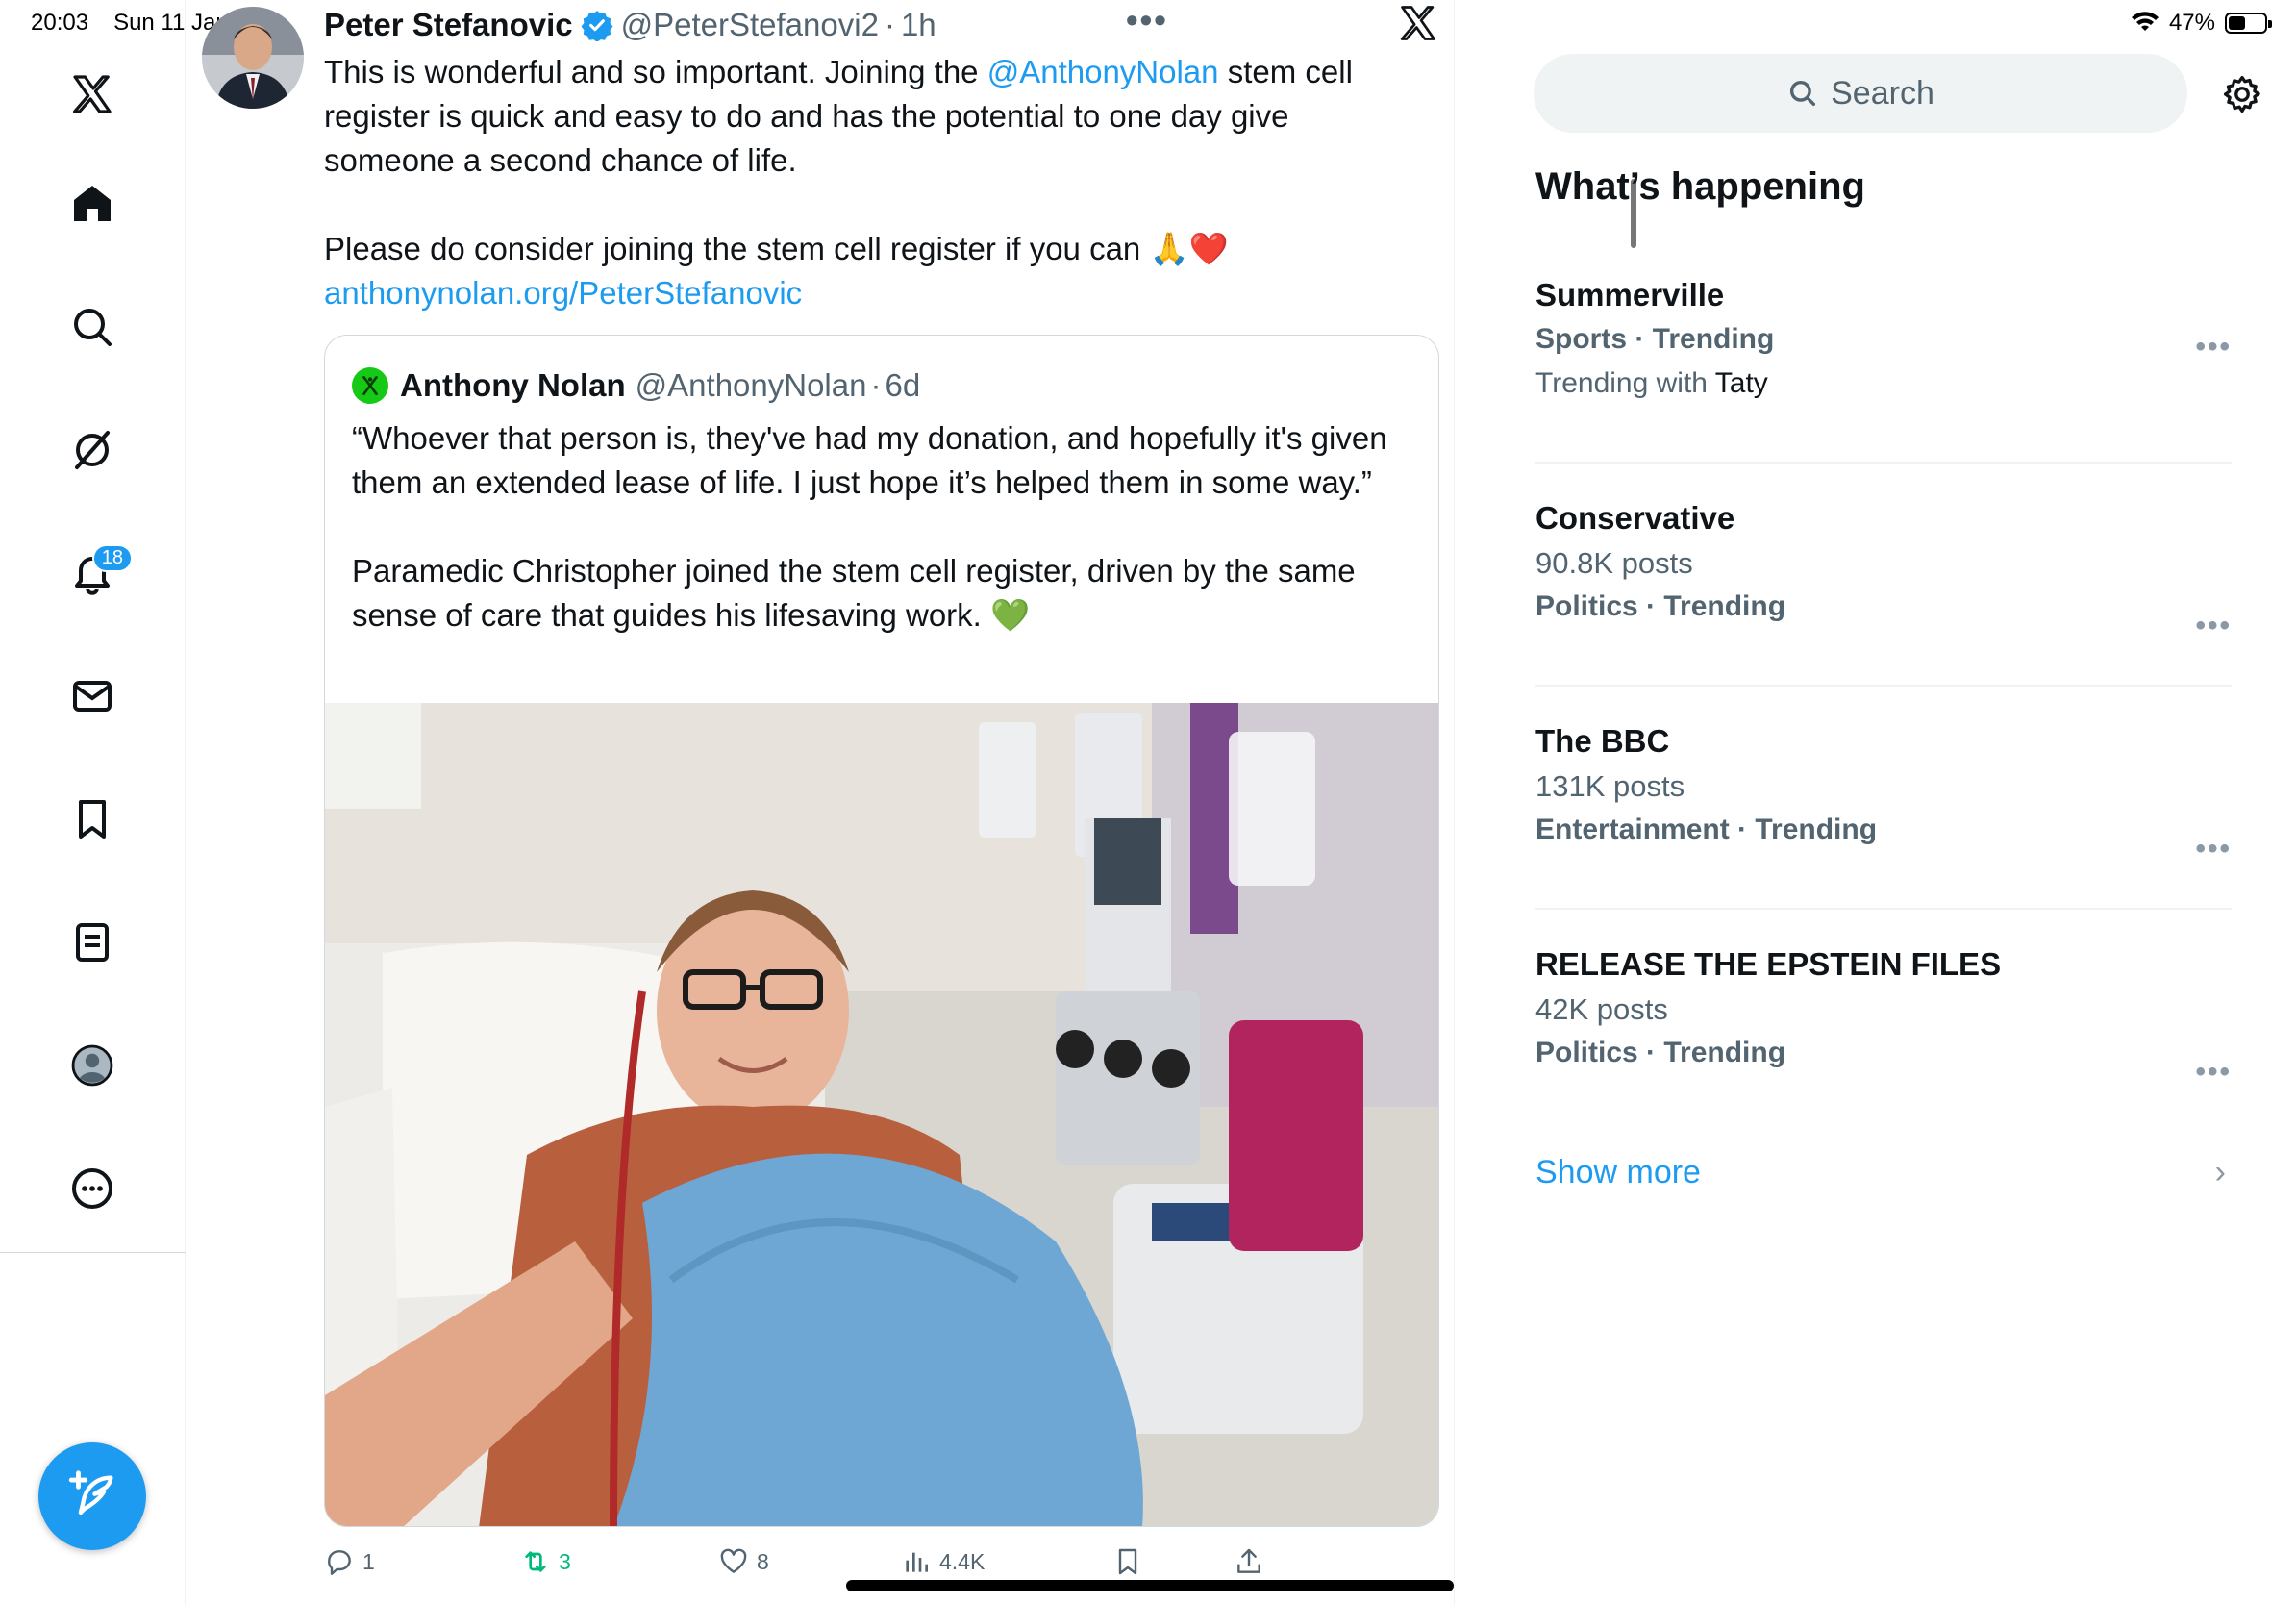  Describe the element at coordinates (902, 385) in the screenshot. I see `quote-time: 6d` at that location.